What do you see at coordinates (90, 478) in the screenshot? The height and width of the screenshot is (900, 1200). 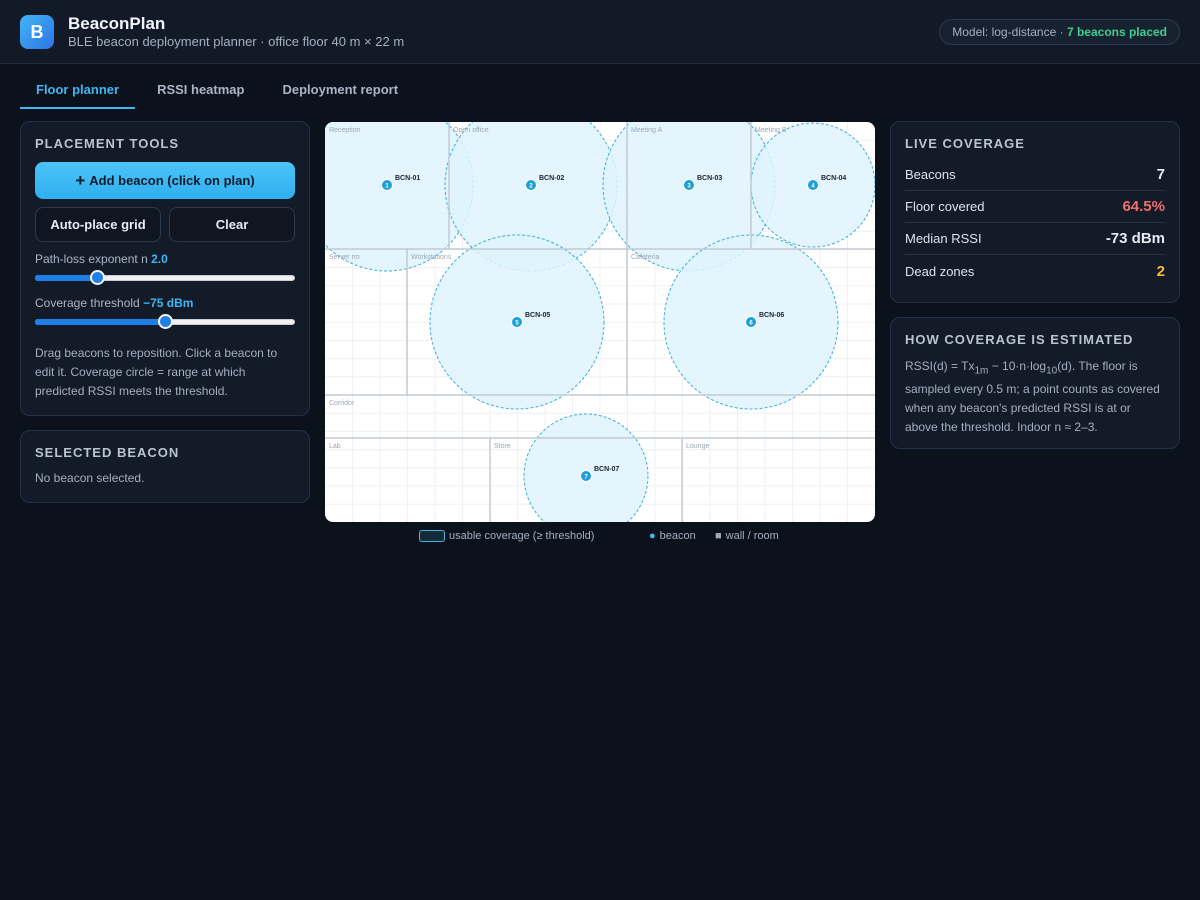 I see `selected-beacon-message: No beacon selected.` at bounding box center [90, 478].